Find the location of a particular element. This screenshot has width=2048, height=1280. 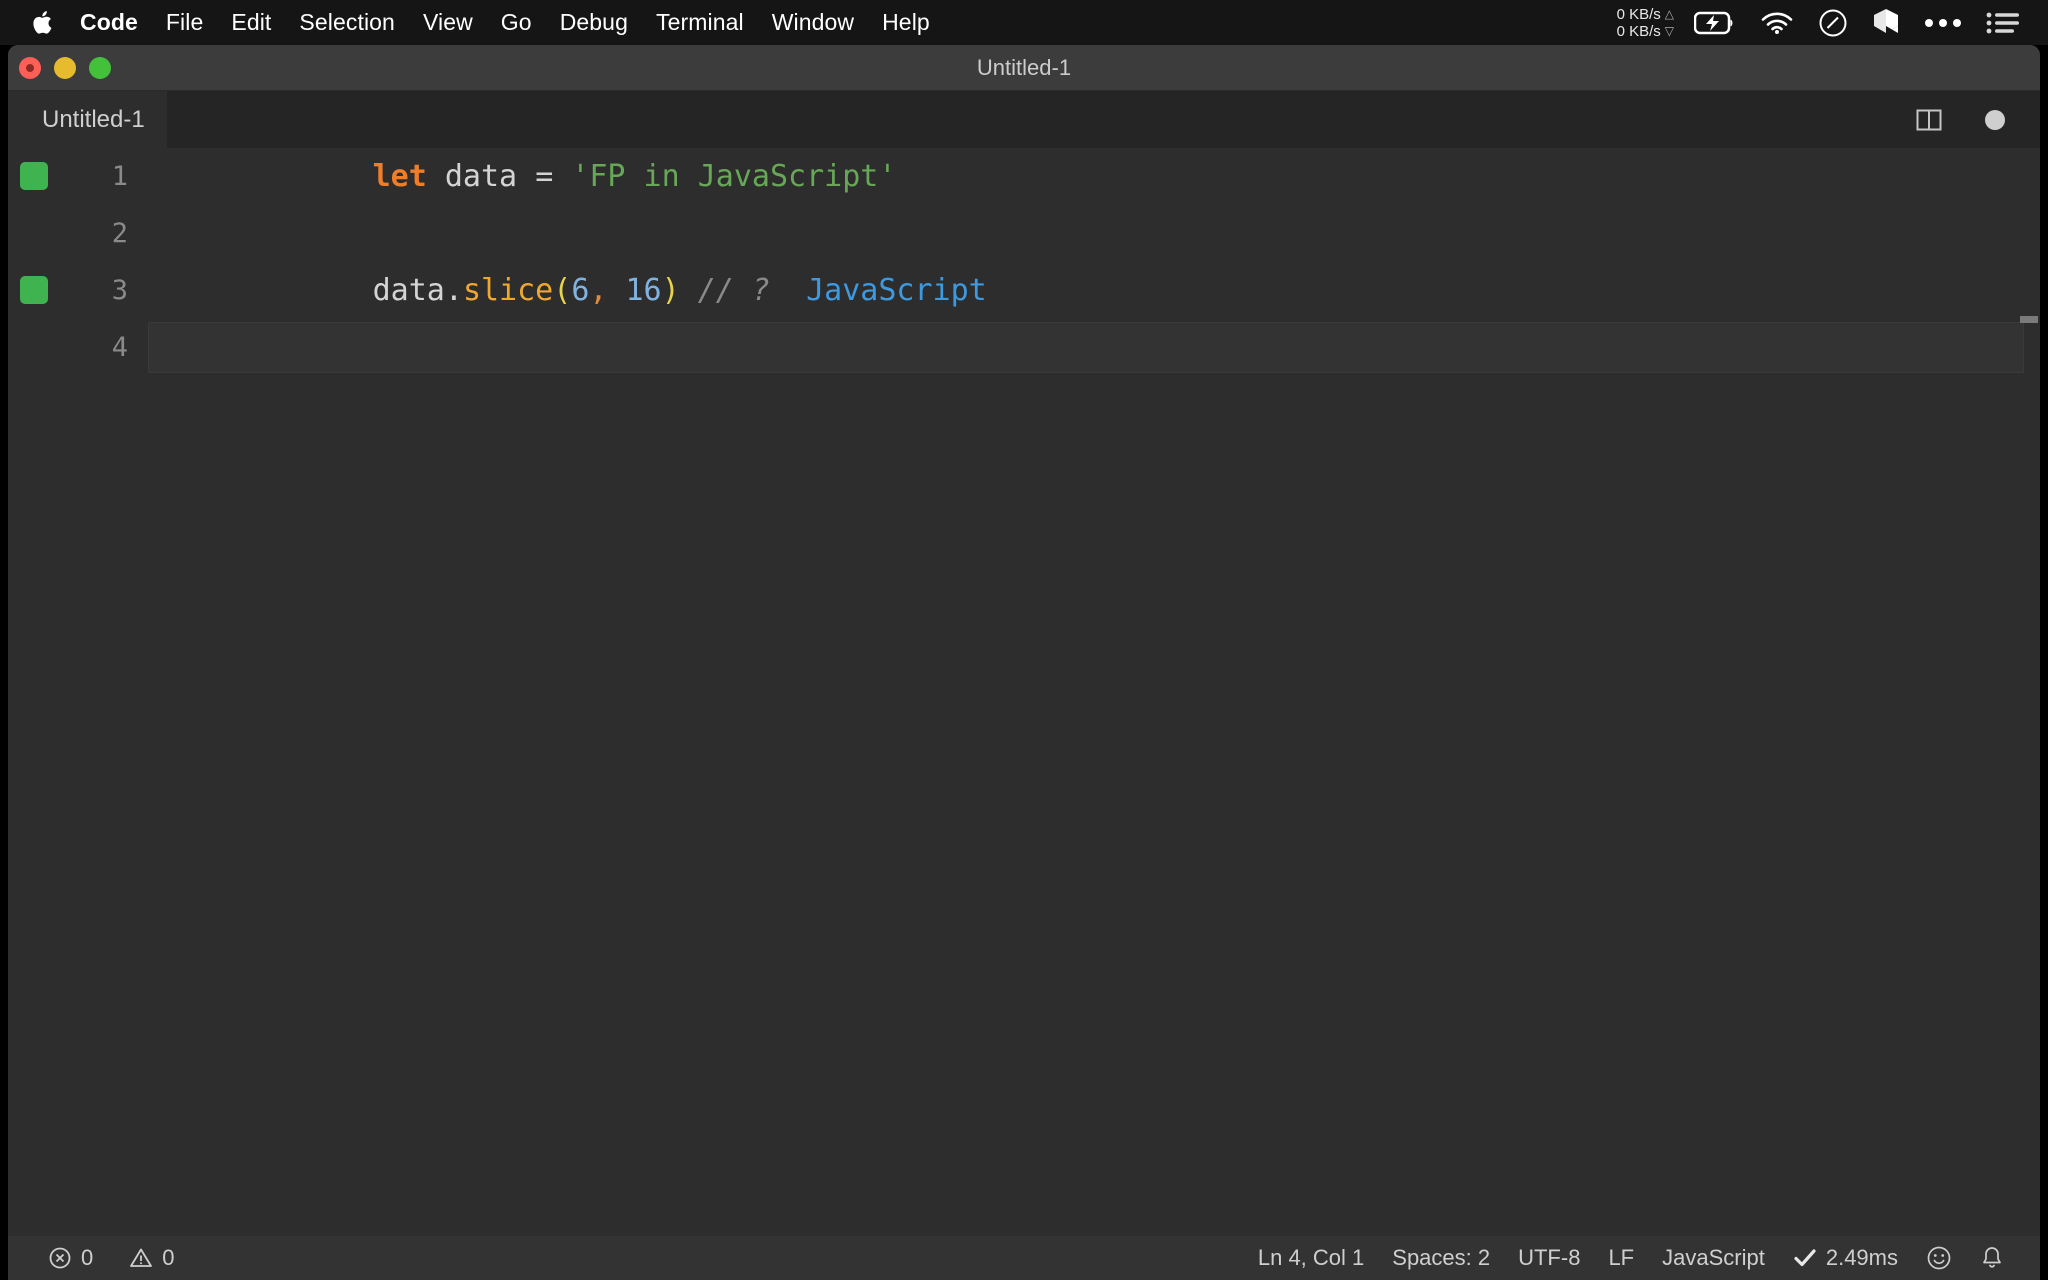

check-icon is located at coordinates (1805, 1258).